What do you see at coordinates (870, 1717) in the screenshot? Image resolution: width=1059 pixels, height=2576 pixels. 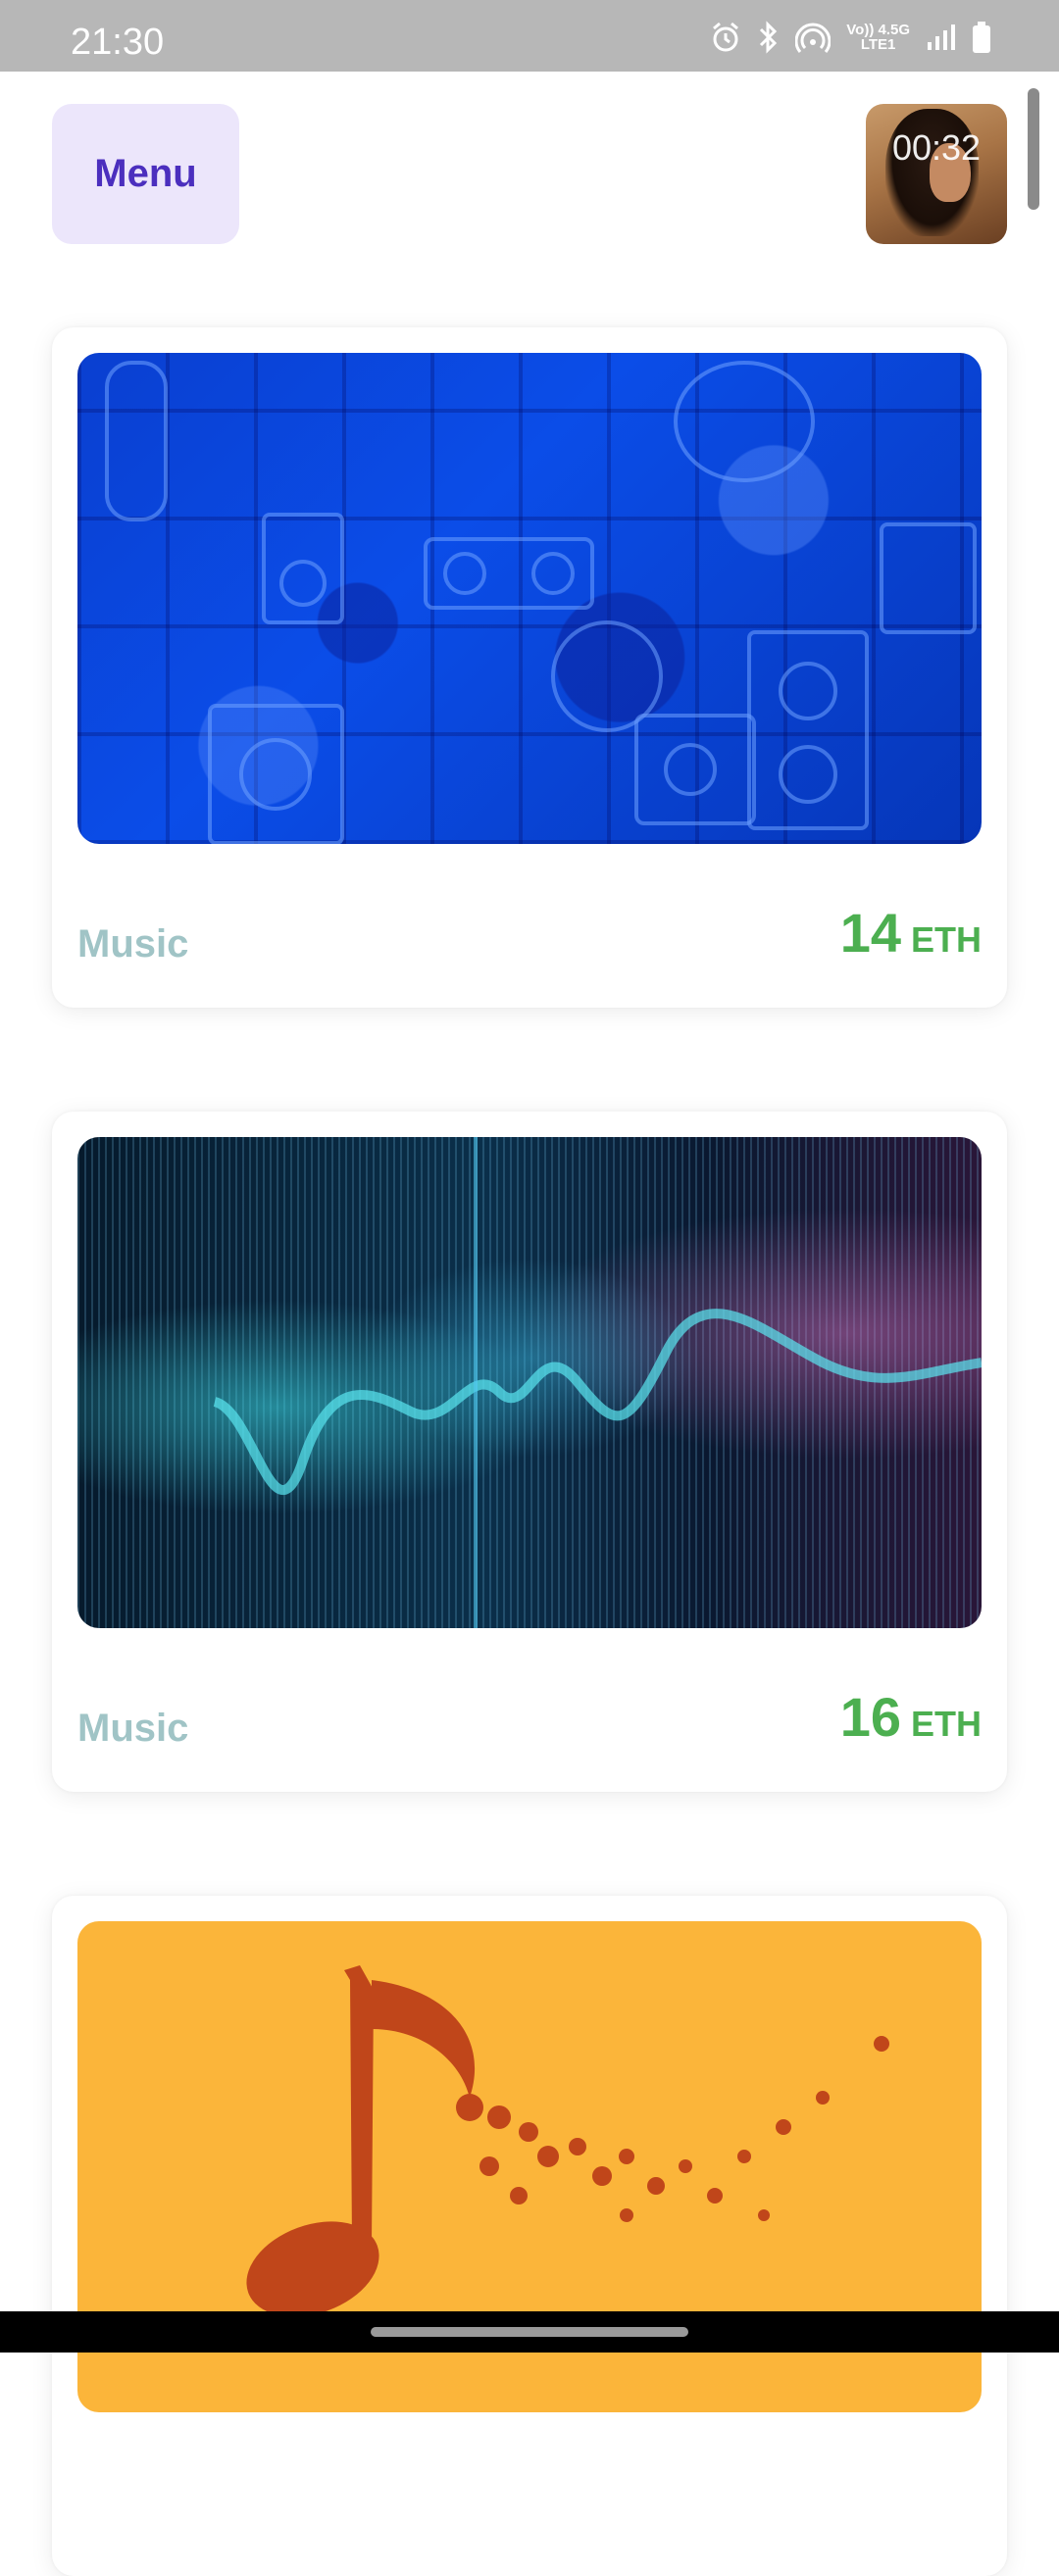 I see `price-value: 16` at bounding box center [870, 1717].